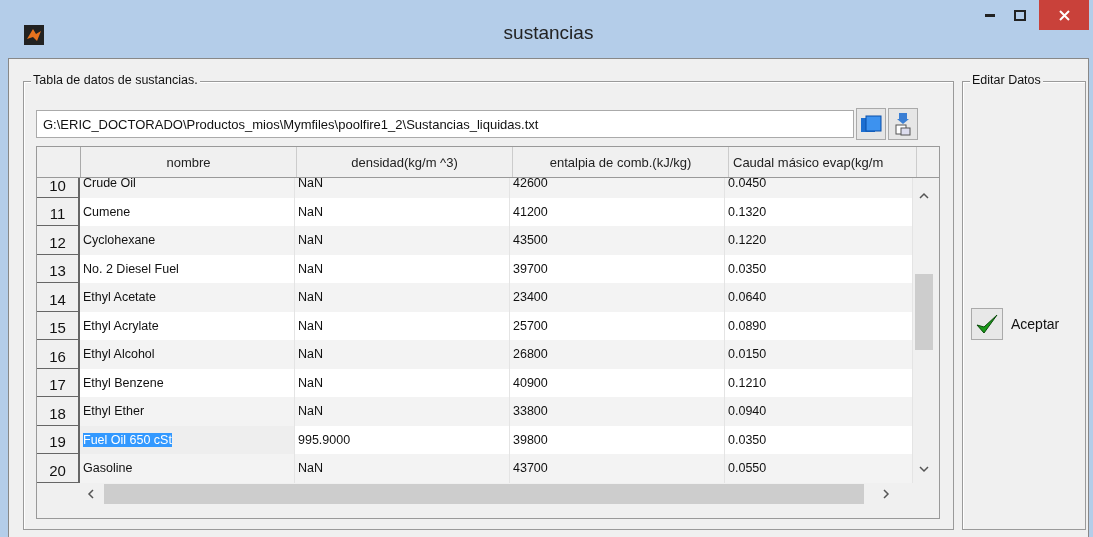 The height and width of the screenshot is (537, 1093). I want to click on column-header: nombre, so click(189, 162).